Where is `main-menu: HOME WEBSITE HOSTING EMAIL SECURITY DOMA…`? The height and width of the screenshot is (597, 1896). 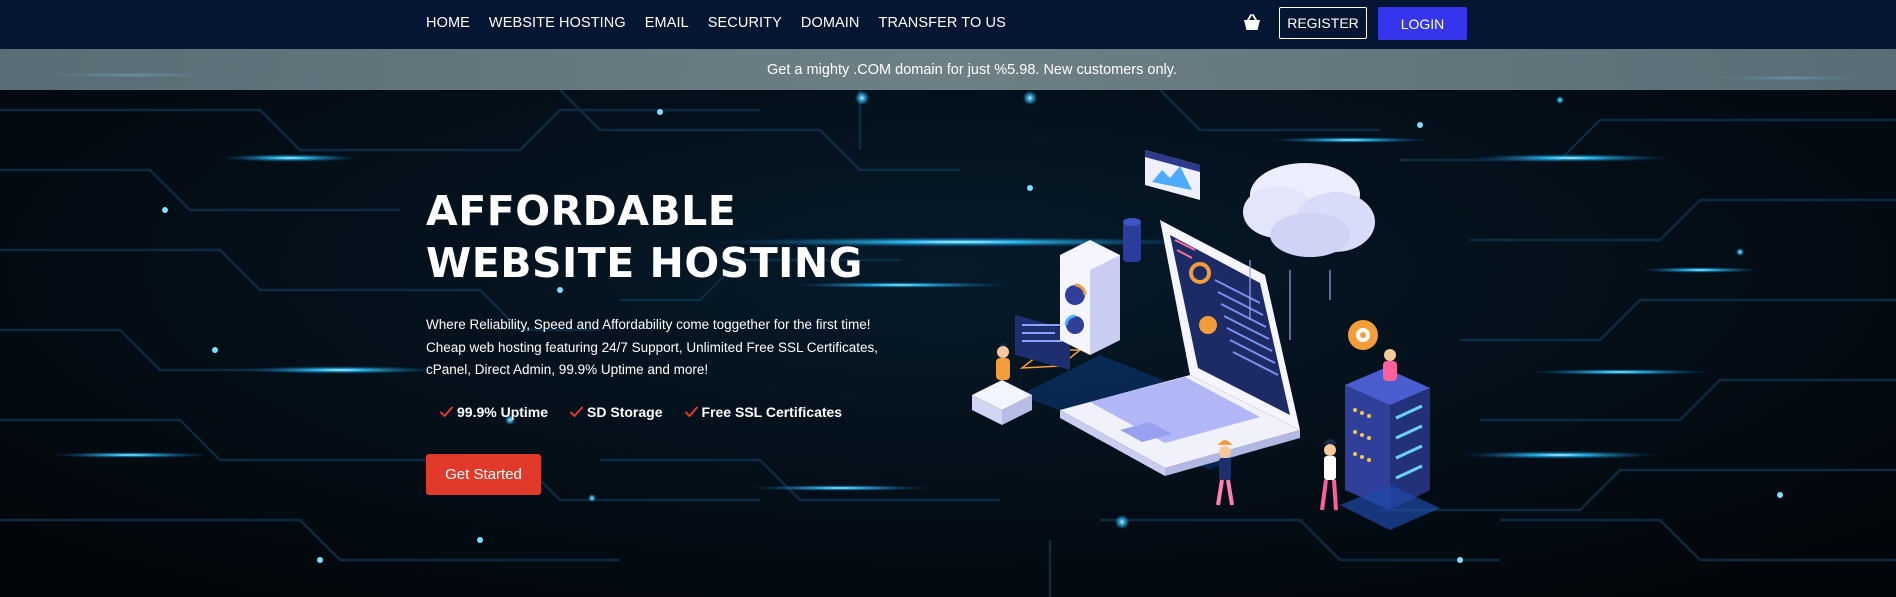 main-menu: HOME WEBSITE HOSTING EMAIL SECURITY DOMA… is located at coordinates (725, 23).